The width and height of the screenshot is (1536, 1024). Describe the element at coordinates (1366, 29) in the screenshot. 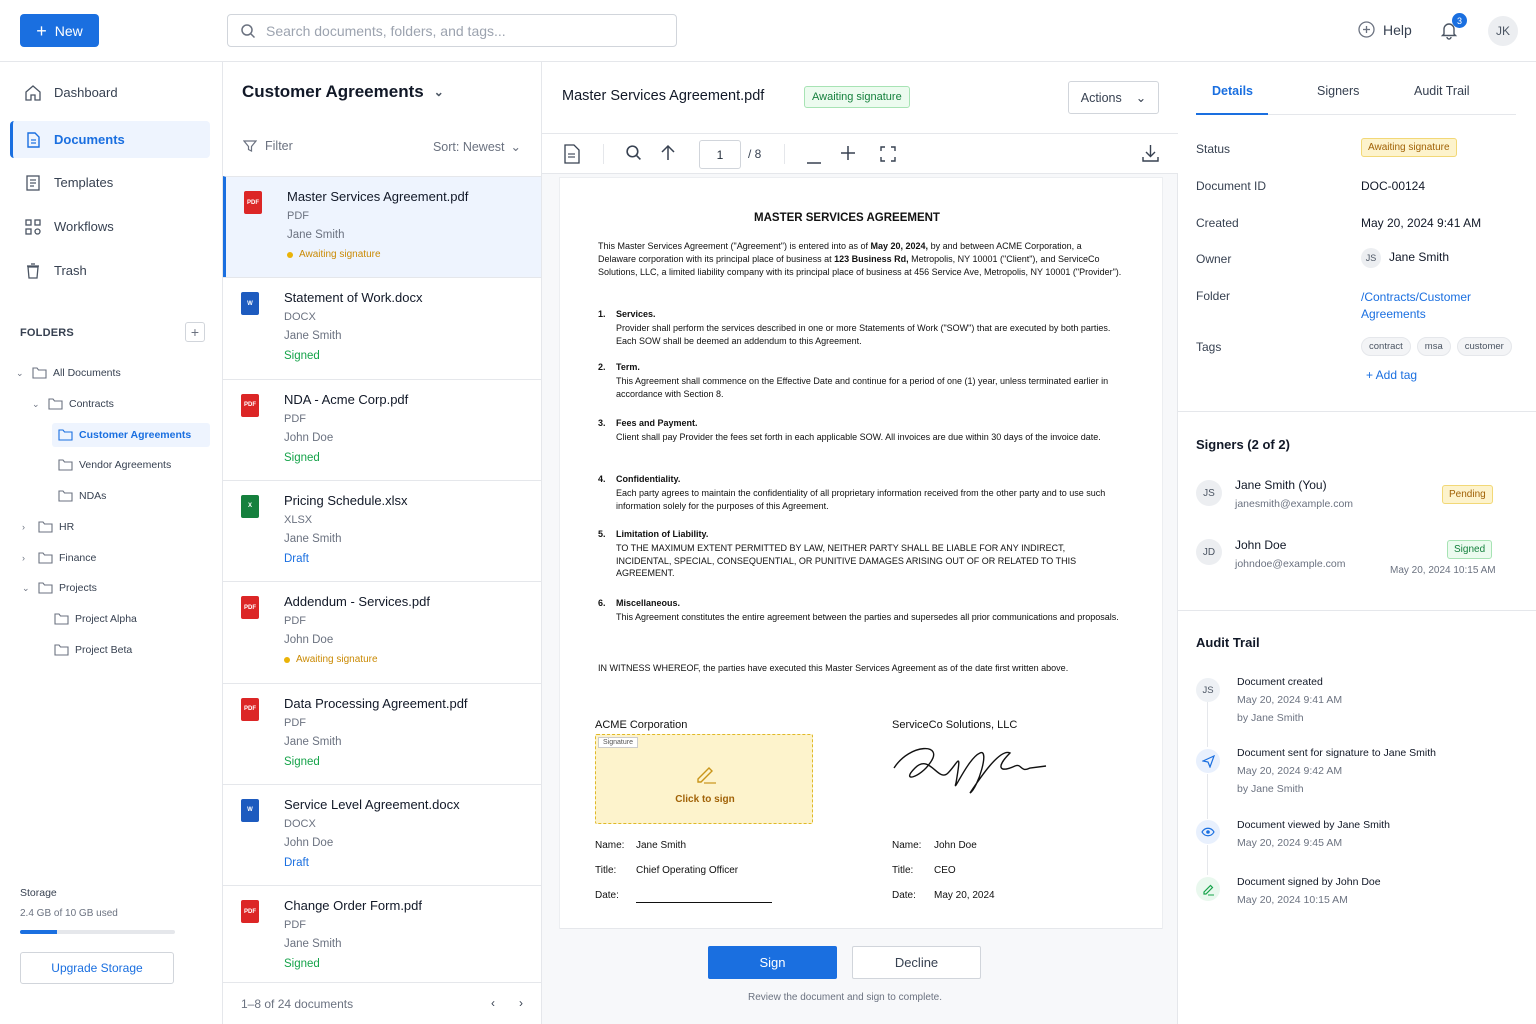

I see `help-icon` at that location.